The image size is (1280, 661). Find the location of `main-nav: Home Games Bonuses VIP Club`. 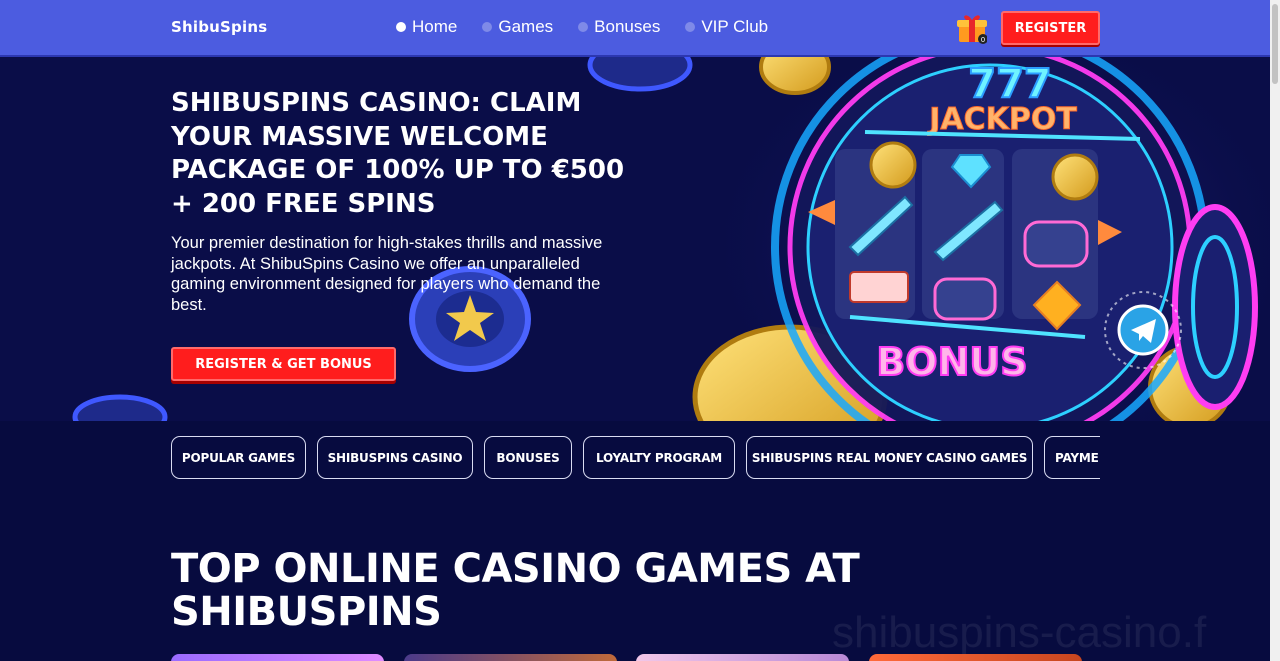

main-nav: Home Games Bonuses VIP Club is located at coordinates (594, 27).